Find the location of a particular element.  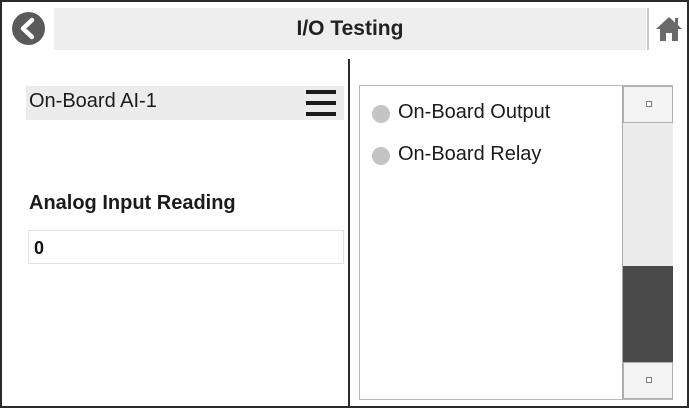

scroll-up-button is located at coordinates (648, 104).